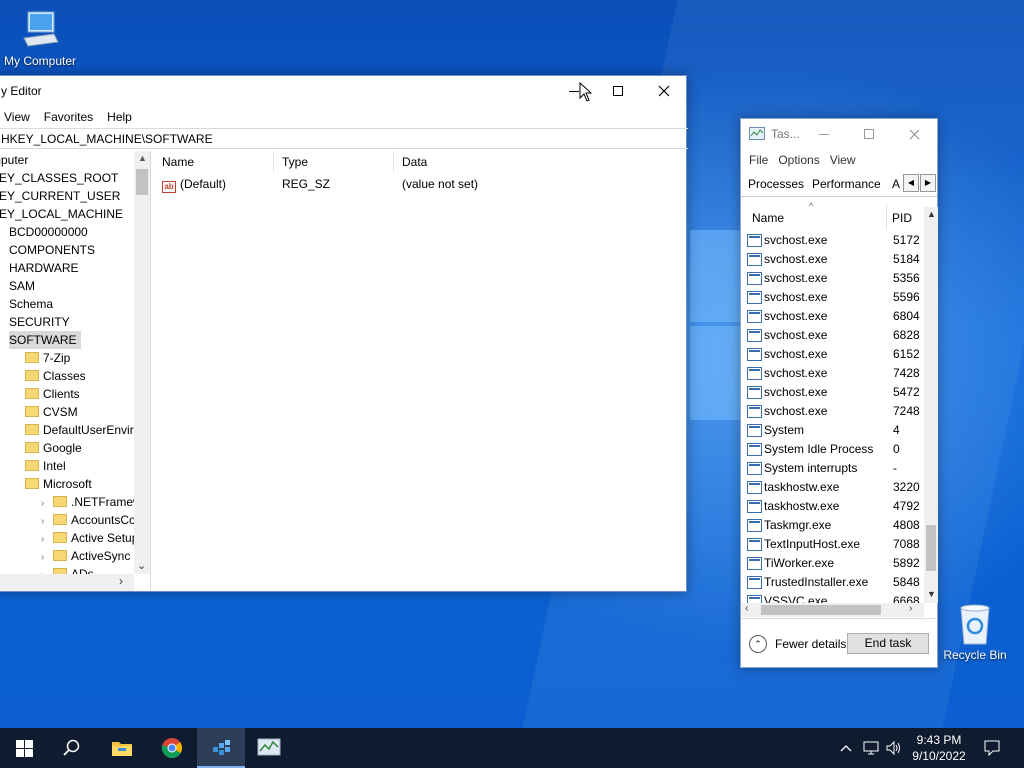 The width and height of the screenshot is (1024, 768). I want to click on tree-node: Microsoft, so click(58, 484).